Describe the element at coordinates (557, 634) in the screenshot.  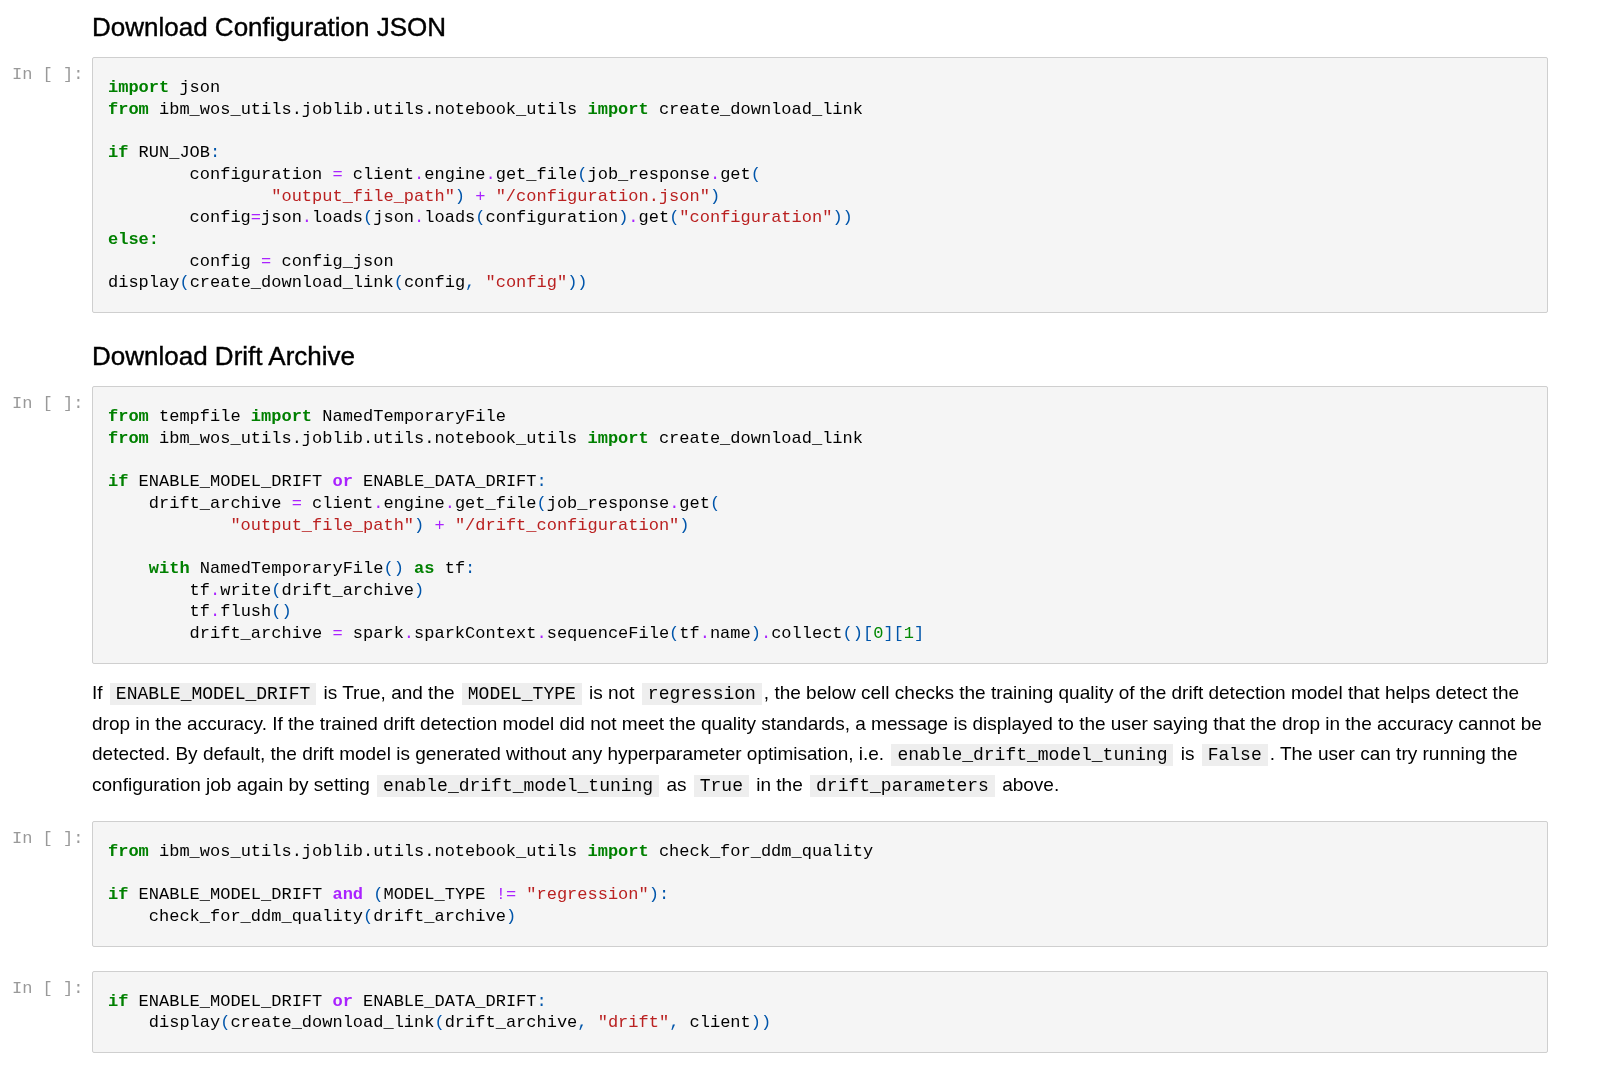
I see `code-line: drift_archive = spark.sparkContext.sequenceFile(tf.name).collect()[0][1]` at that location.